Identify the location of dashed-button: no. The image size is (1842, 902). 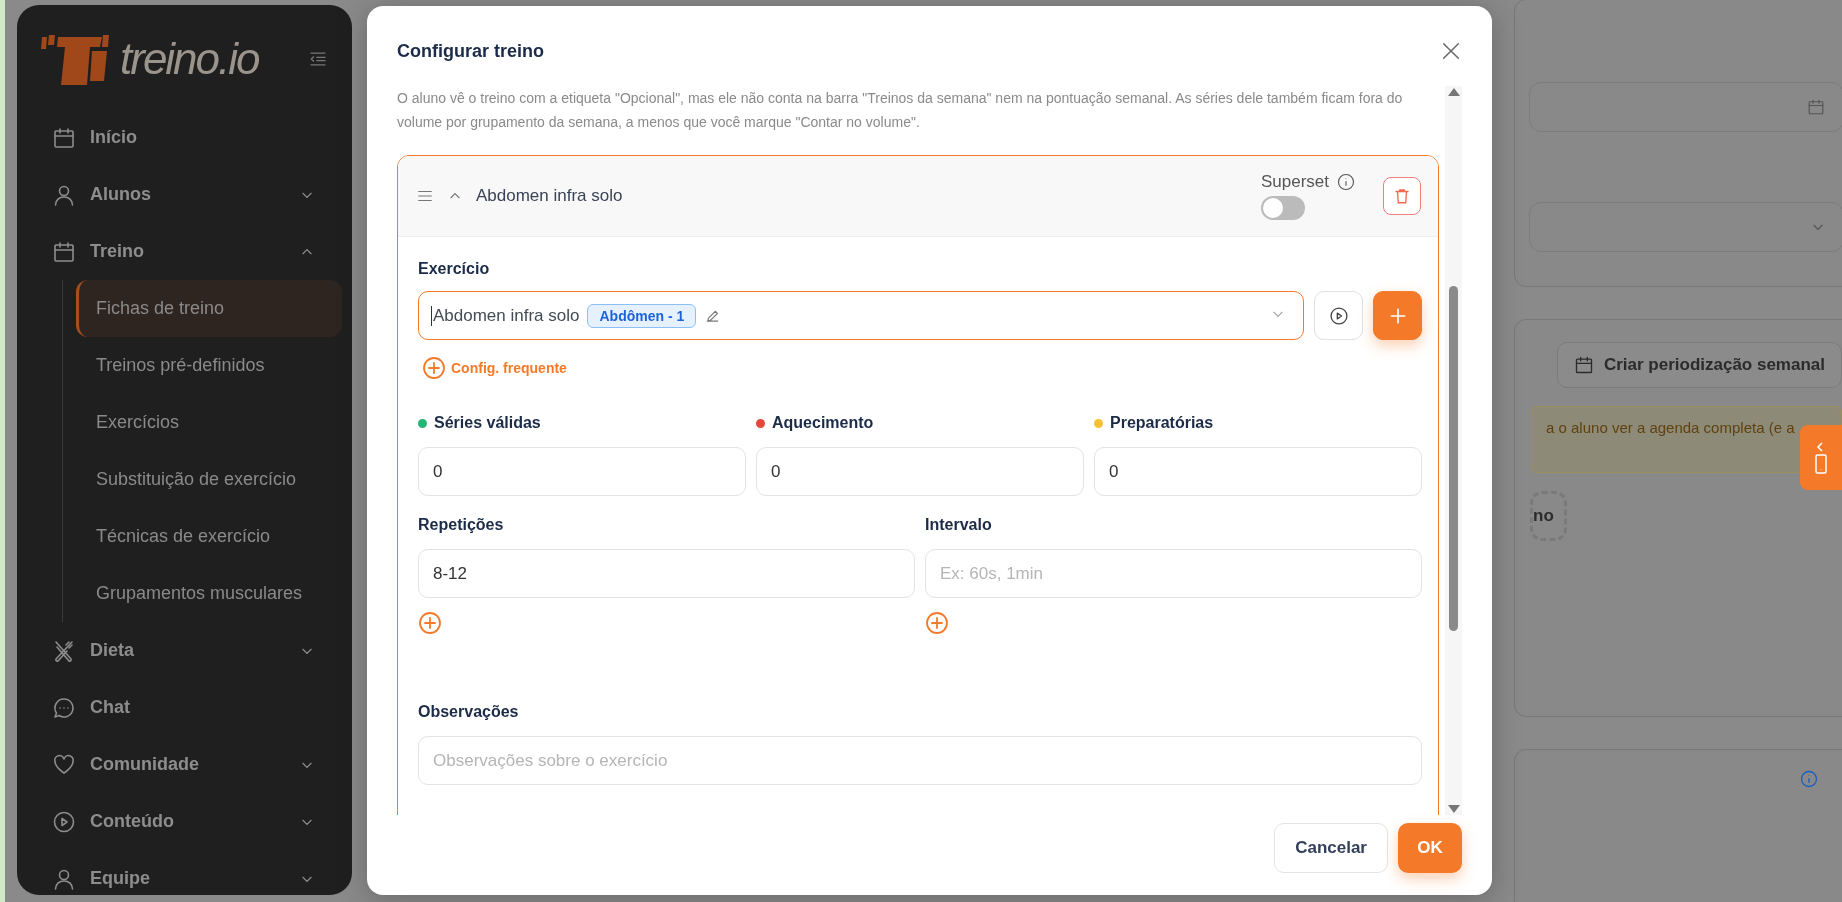
(1548, 516).